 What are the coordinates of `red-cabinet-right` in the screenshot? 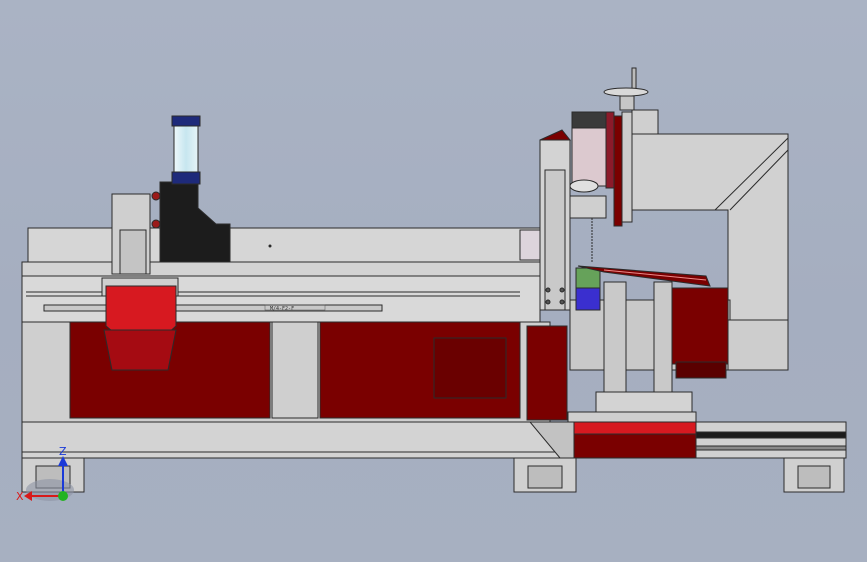 It's located at (700, 333).